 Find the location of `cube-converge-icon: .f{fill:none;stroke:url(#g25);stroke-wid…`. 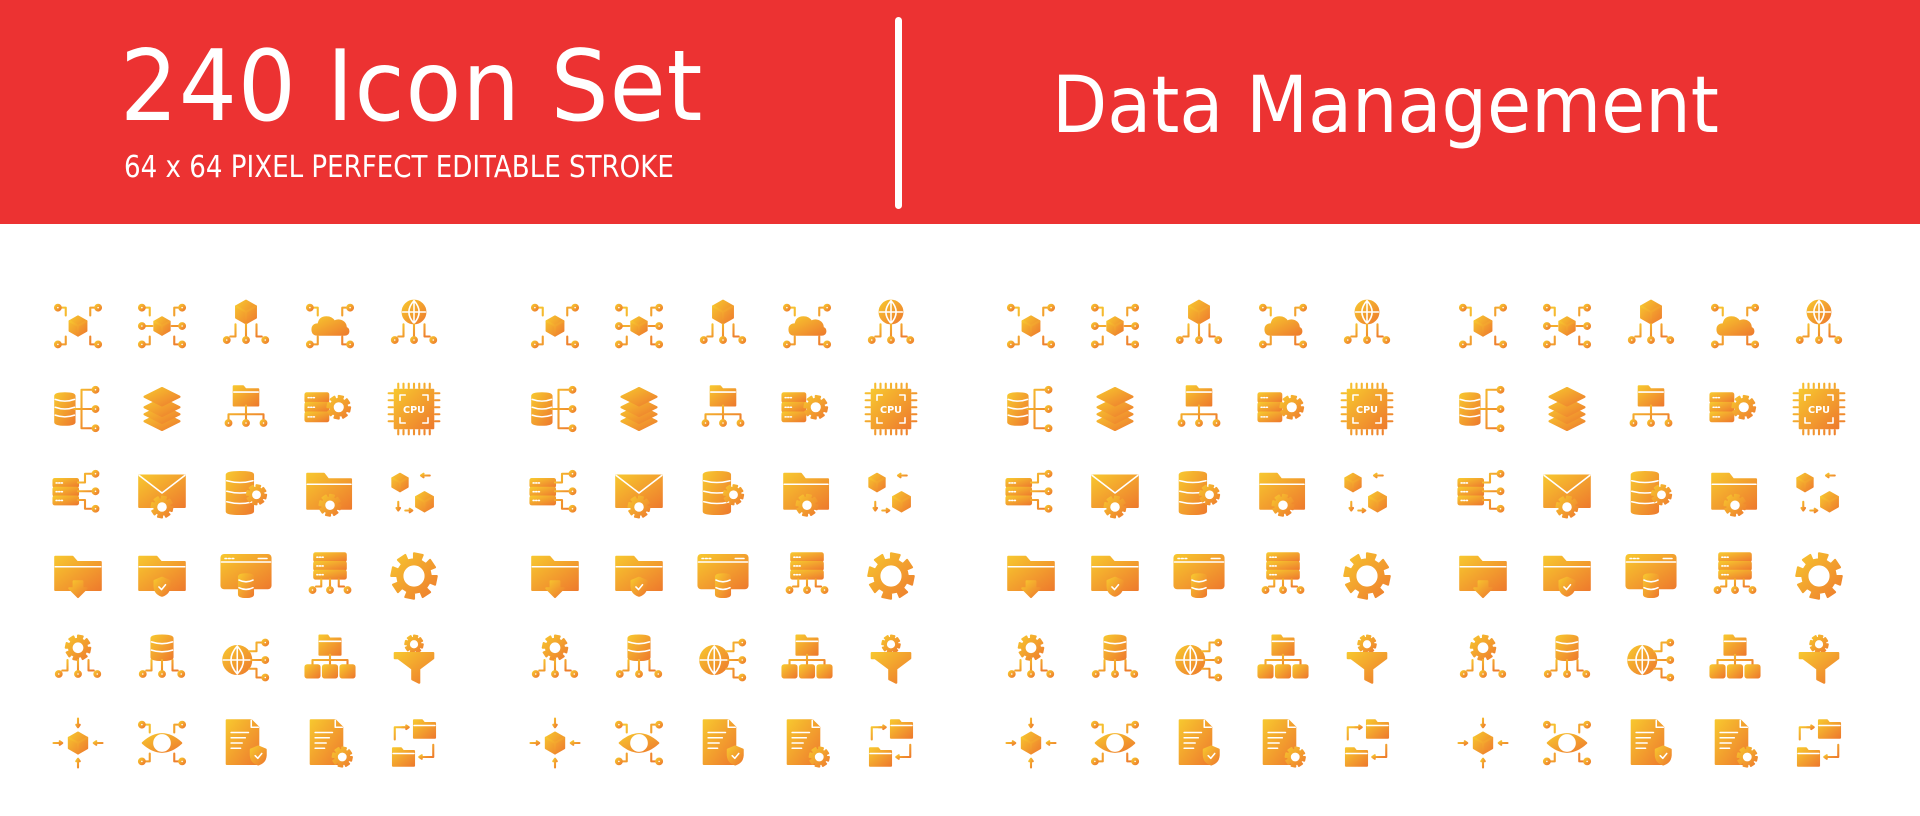

cube-converge-icon: .f{fill:none;stroke:url(#g25);stroke-wid… is located at coordinates (1031, 743).